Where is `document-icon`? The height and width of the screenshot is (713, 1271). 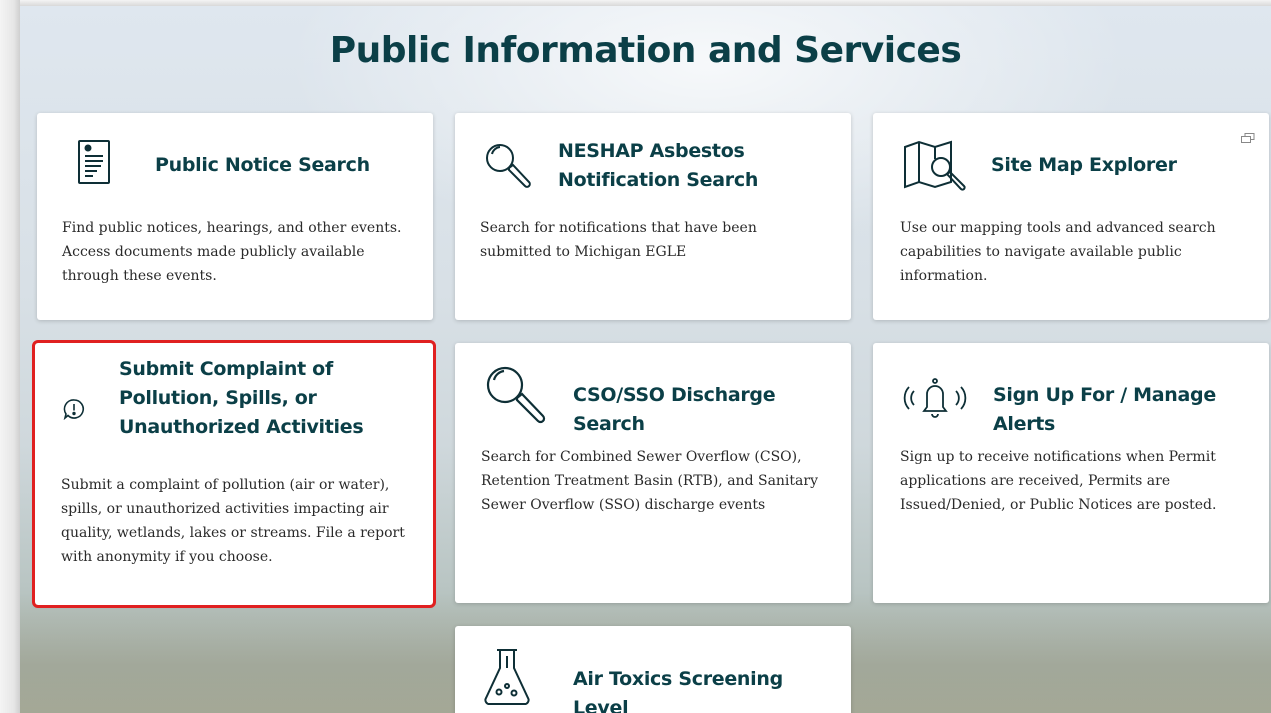
document-icon is located at coordinates (94, 164).